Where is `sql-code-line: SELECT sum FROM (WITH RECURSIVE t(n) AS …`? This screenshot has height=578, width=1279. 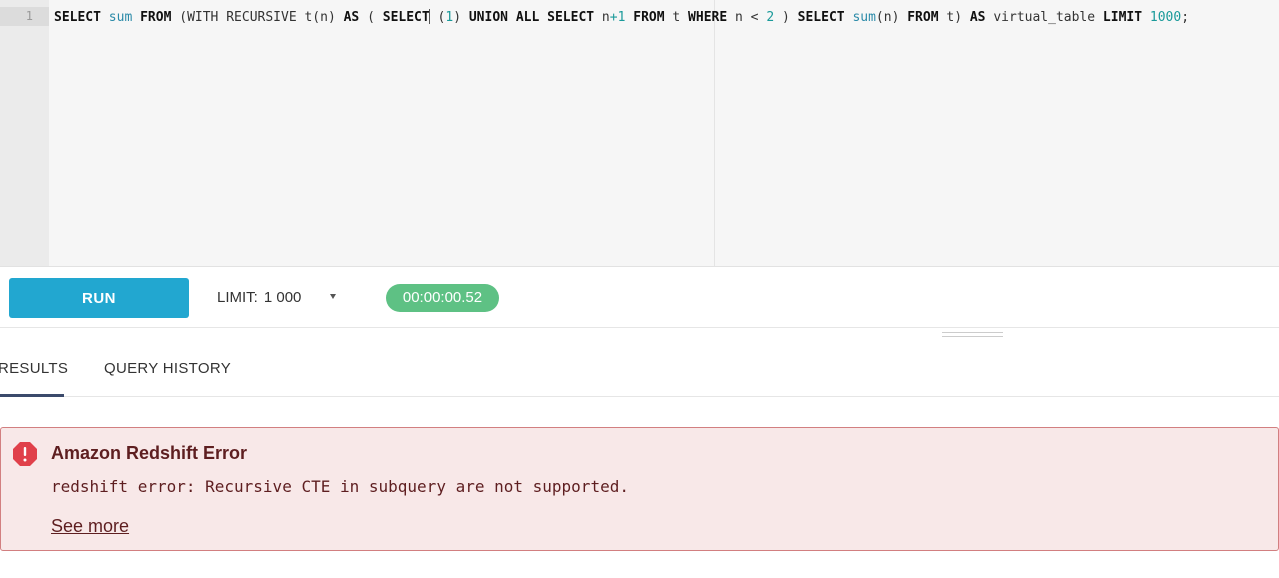 sql-code-line: SELECT sum FROM (WITH RECURSIVE t(n) AS … is located at coordinates (621, 17).